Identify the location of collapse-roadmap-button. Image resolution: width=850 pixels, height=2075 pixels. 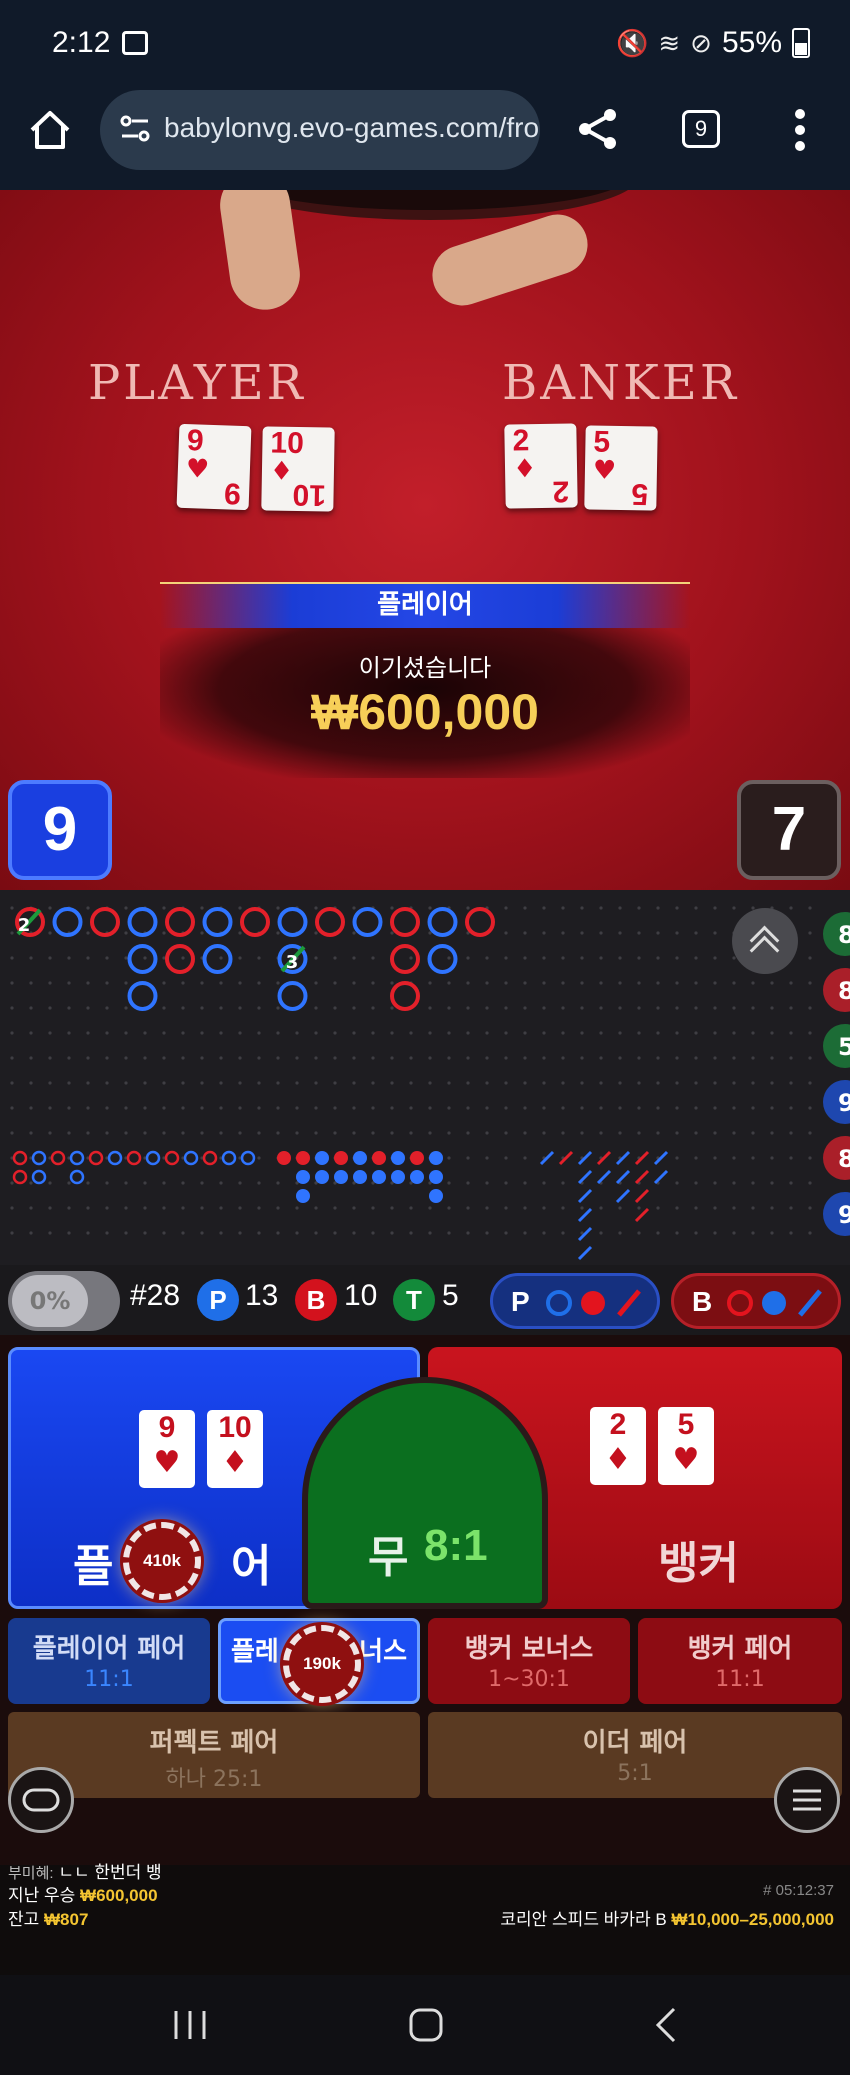
(765, 941).